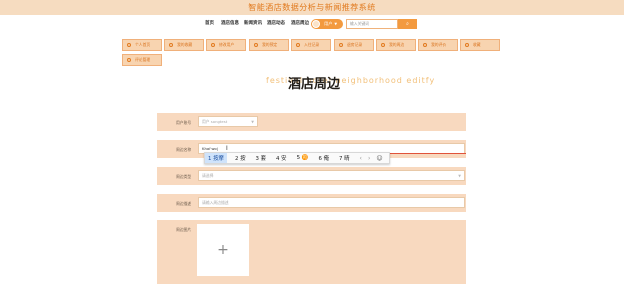 The height and width of the screenshot is (292, 624). What do you see at coordinates (230, 23) in the screenshot?
I see `nav-item-hotel-info: 酒店信息` at bounding box center [230, 23].